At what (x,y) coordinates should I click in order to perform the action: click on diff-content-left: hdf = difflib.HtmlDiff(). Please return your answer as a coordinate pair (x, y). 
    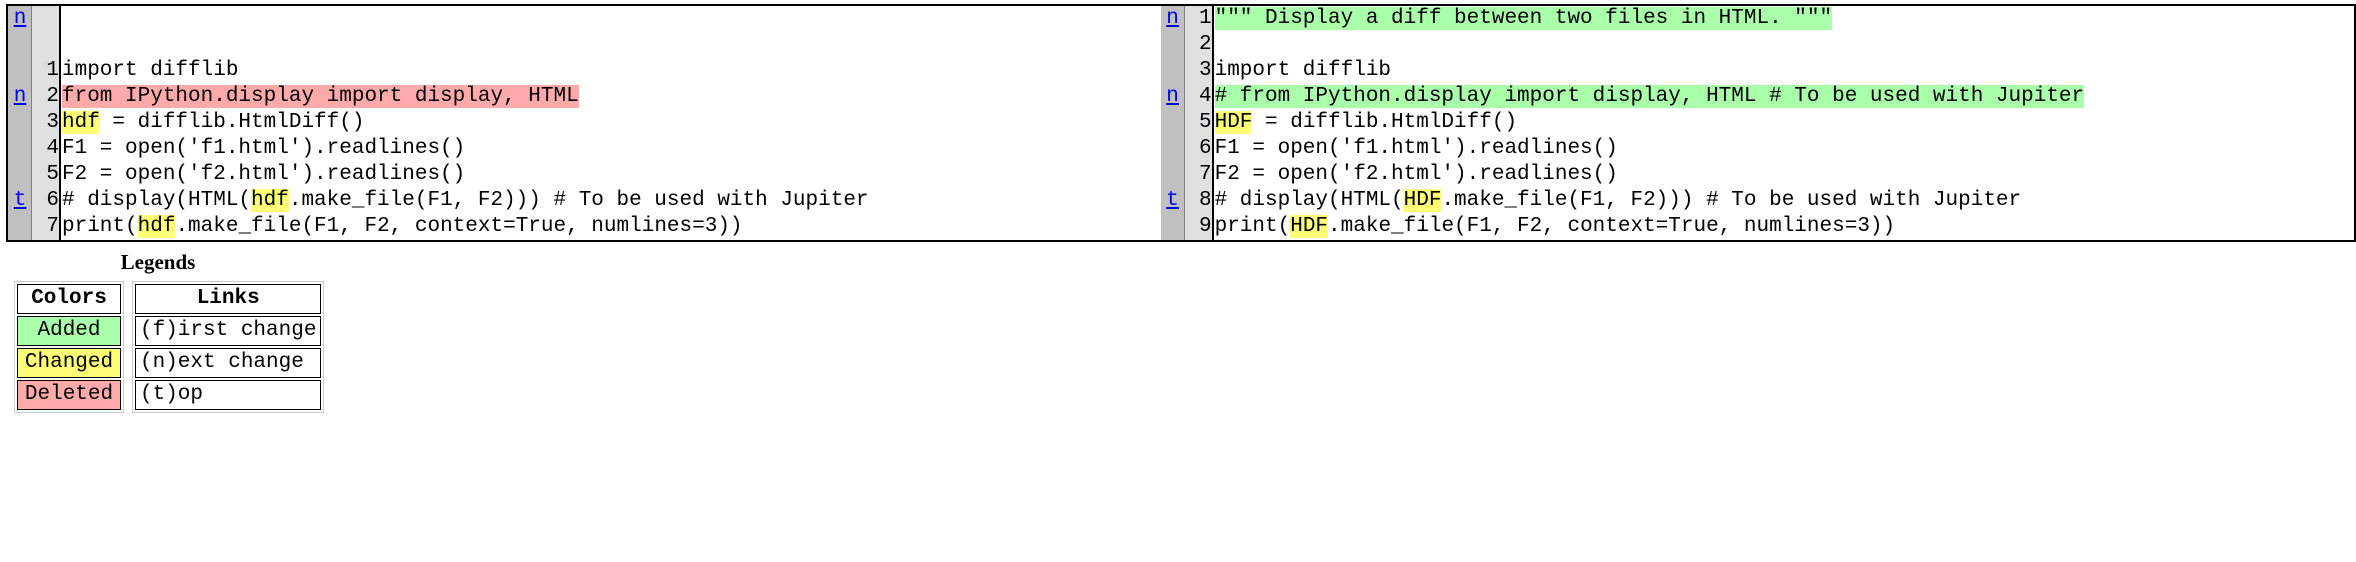
    Looking at the image, I should click on (603, 123).